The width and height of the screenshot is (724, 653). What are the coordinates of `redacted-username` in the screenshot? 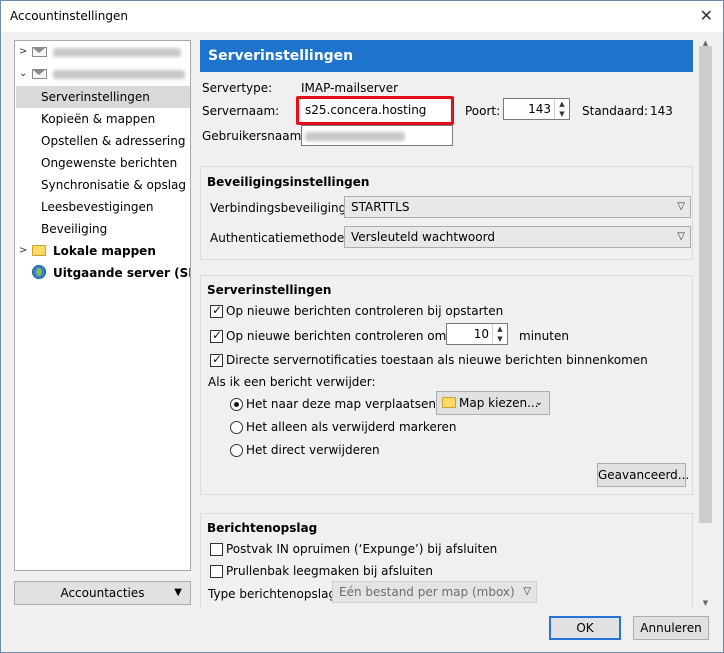 It's located at (355, 136).